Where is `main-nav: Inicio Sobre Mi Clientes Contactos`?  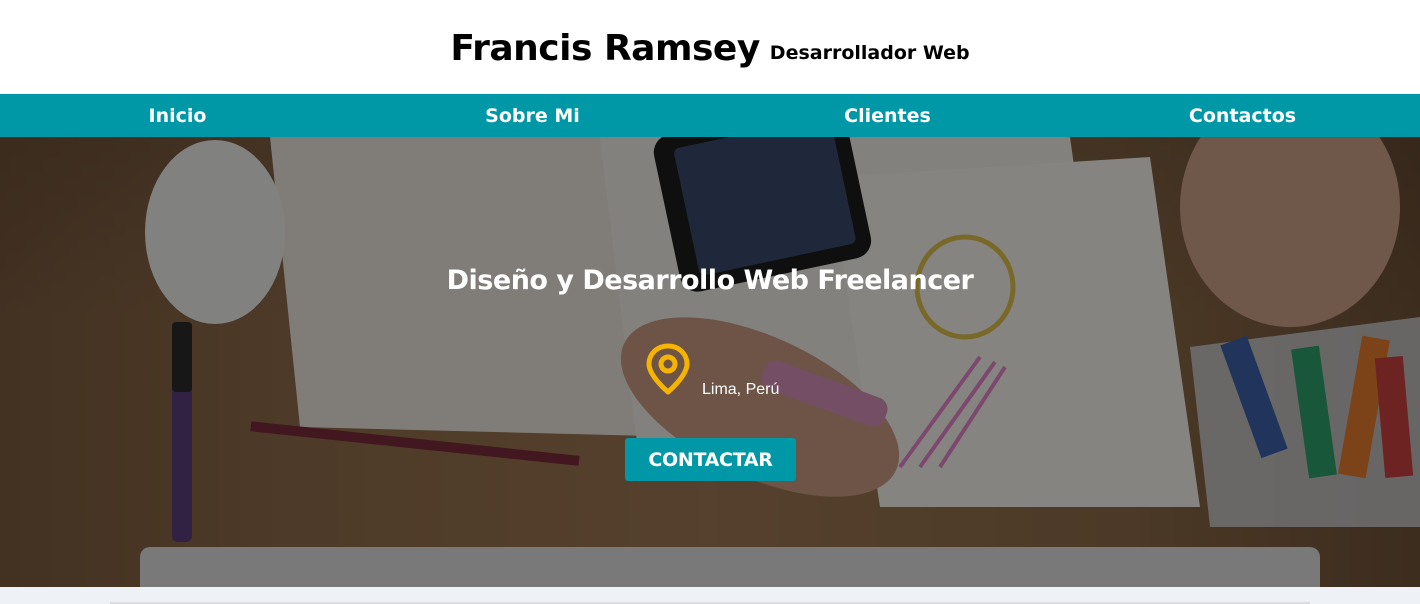 main-nav: Inicio Sobre Mi Clientes Contactos is located at coordinates (710, 115).